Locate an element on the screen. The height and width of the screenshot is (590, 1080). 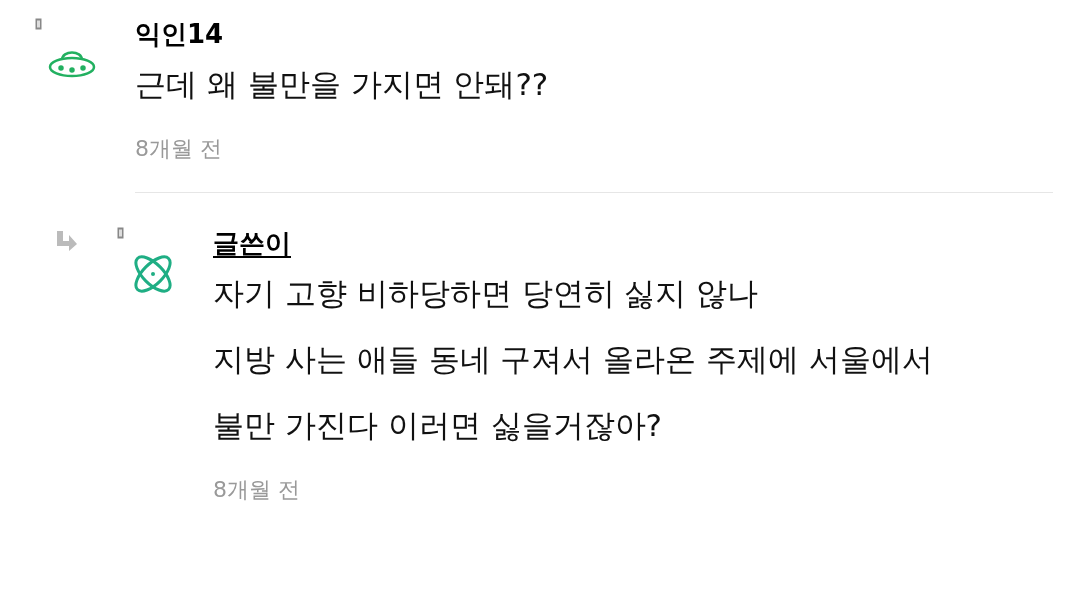
author-name: 익인14 is located at coordinates (179, 34).